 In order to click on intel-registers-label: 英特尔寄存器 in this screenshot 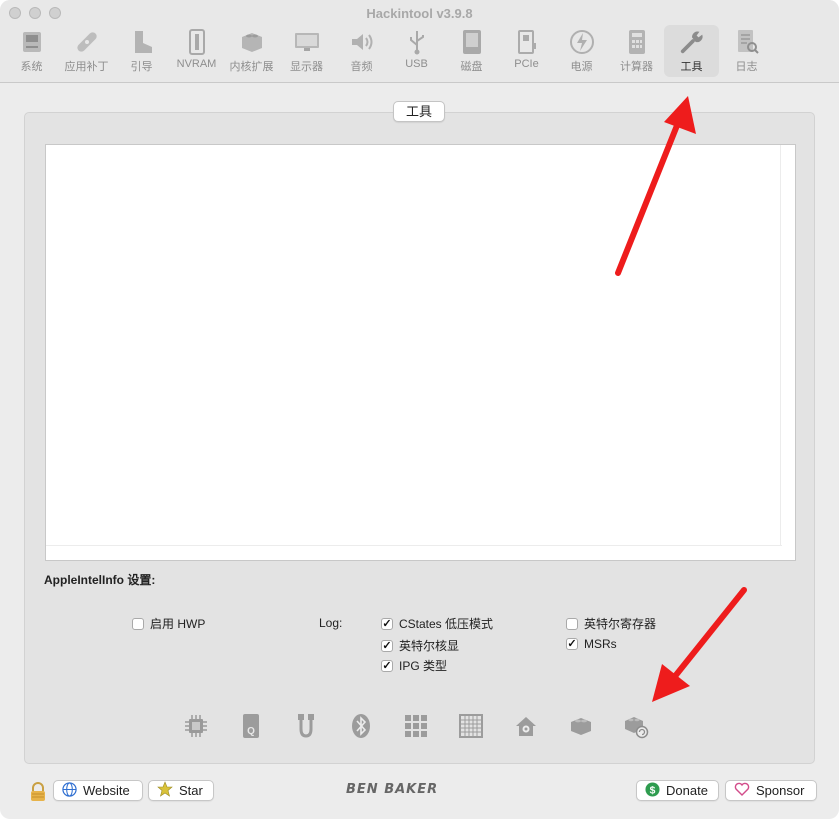, I will do `click(620, 624)`.